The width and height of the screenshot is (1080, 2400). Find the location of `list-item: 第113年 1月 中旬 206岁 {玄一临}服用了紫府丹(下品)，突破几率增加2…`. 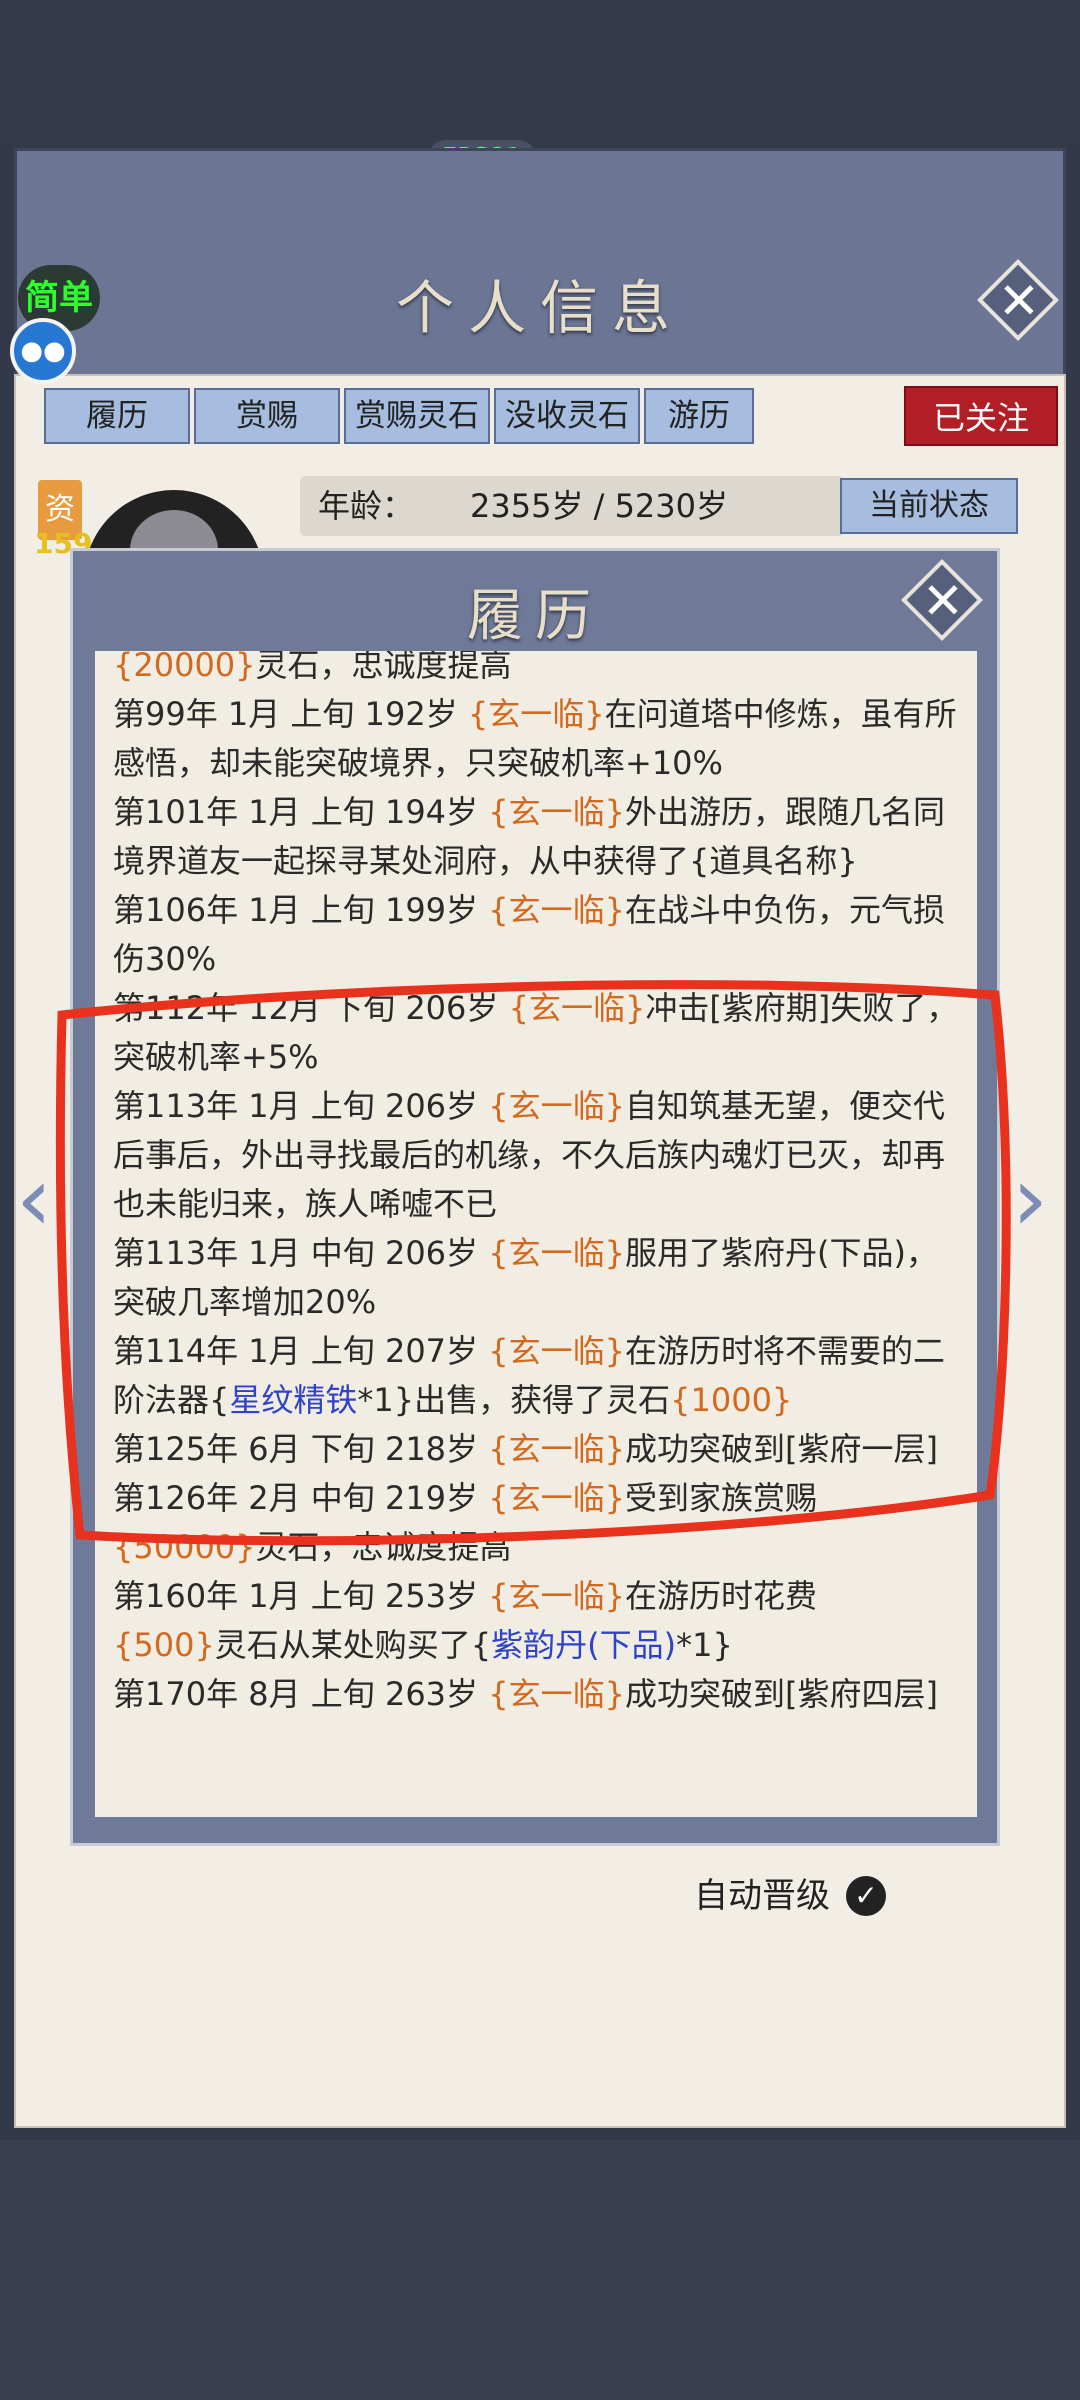

list-item: 第113年 1月 中旬 206岁 {玄一临}服用了紫府丹(下品)，突破几率增加2… is located at coordinates (525, 1277).